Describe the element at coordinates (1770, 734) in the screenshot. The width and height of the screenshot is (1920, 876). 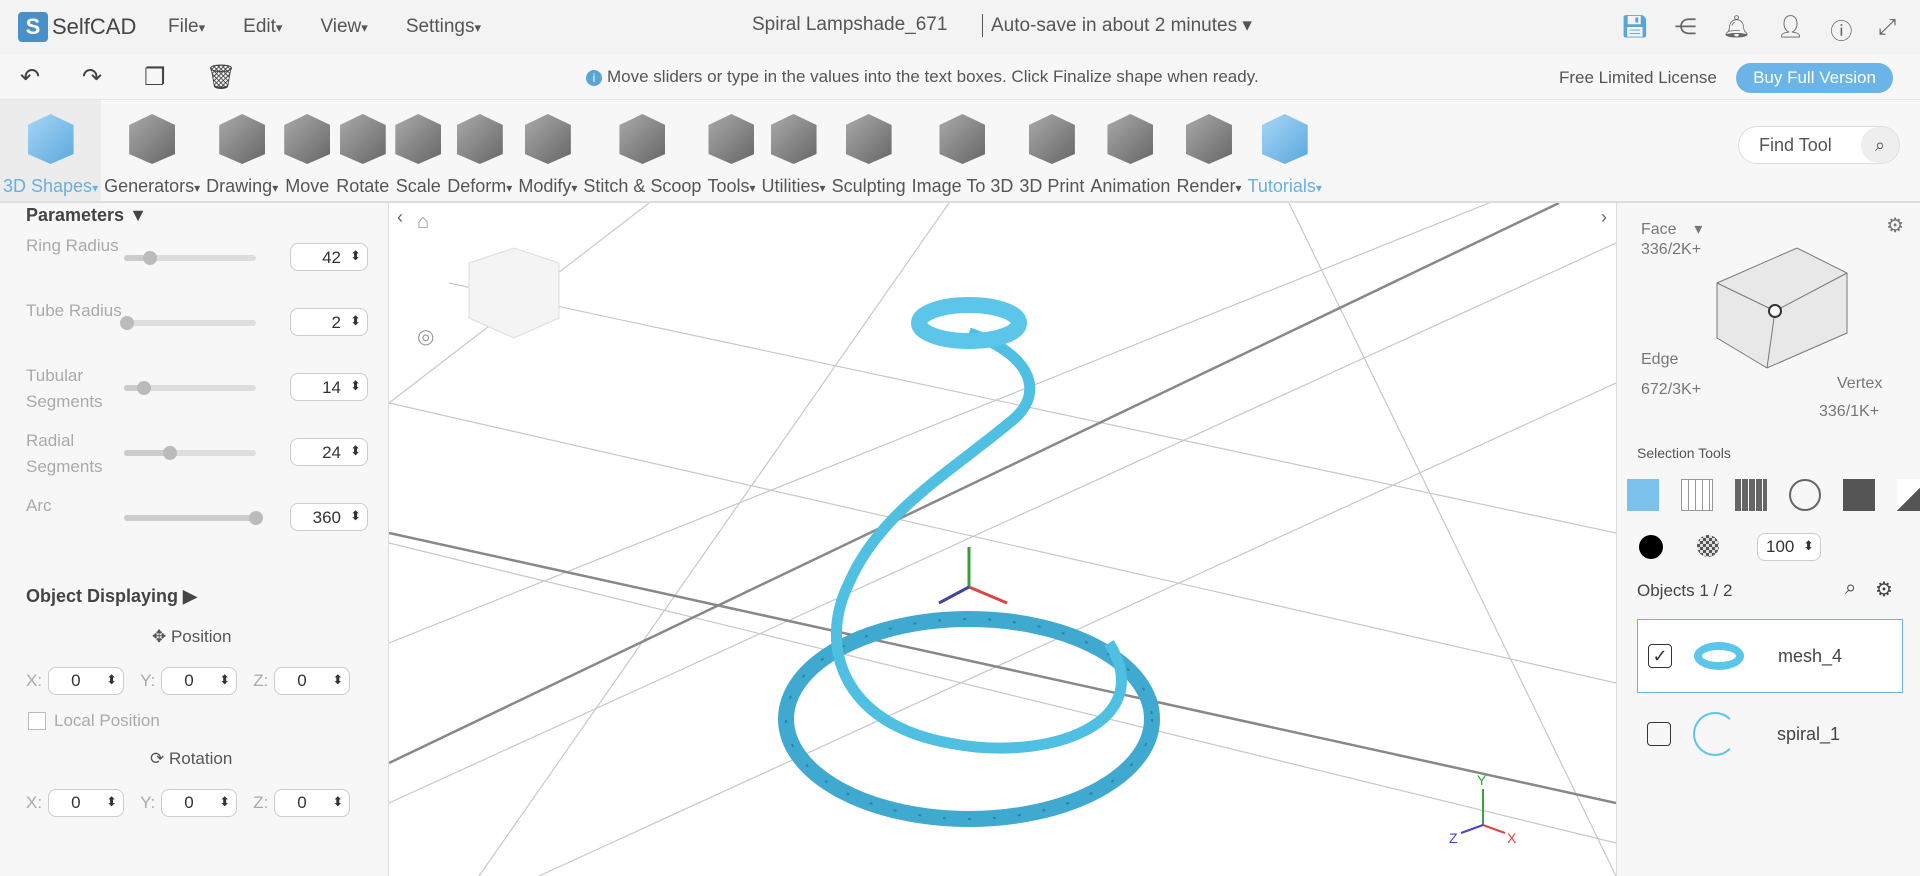
I see `object-item-spiral_1: spiral_1` at that location.